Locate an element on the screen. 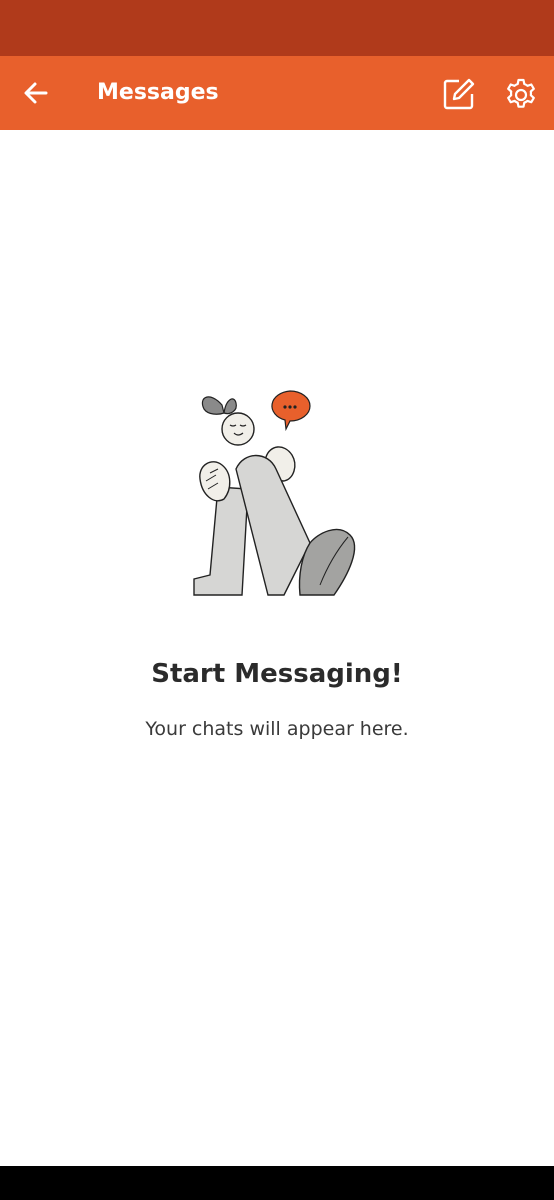 The height and width of the screenshot is (1200, 554). empty-state-subtitle: Your chats will appear here. is located at coordinates (277, 729).